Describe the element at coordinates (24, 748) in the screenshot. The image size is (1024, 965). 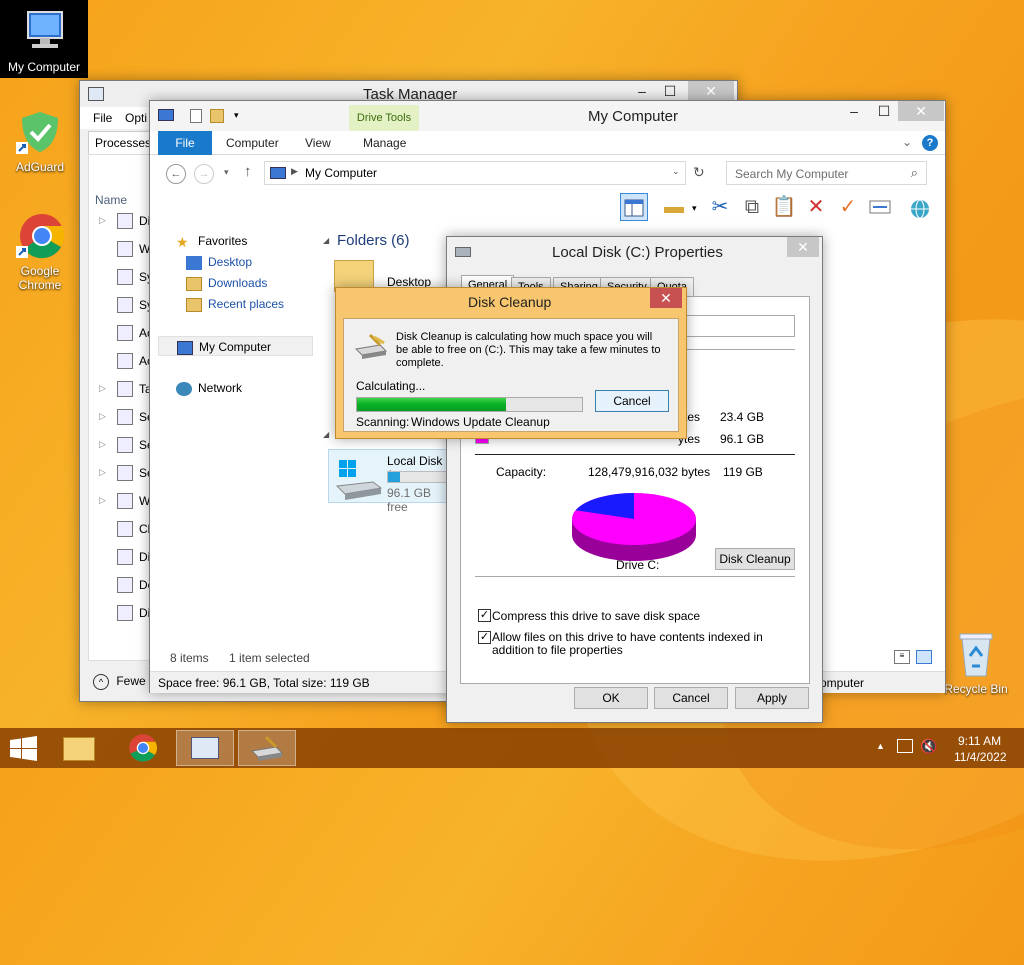
I see `start-button` at that location.